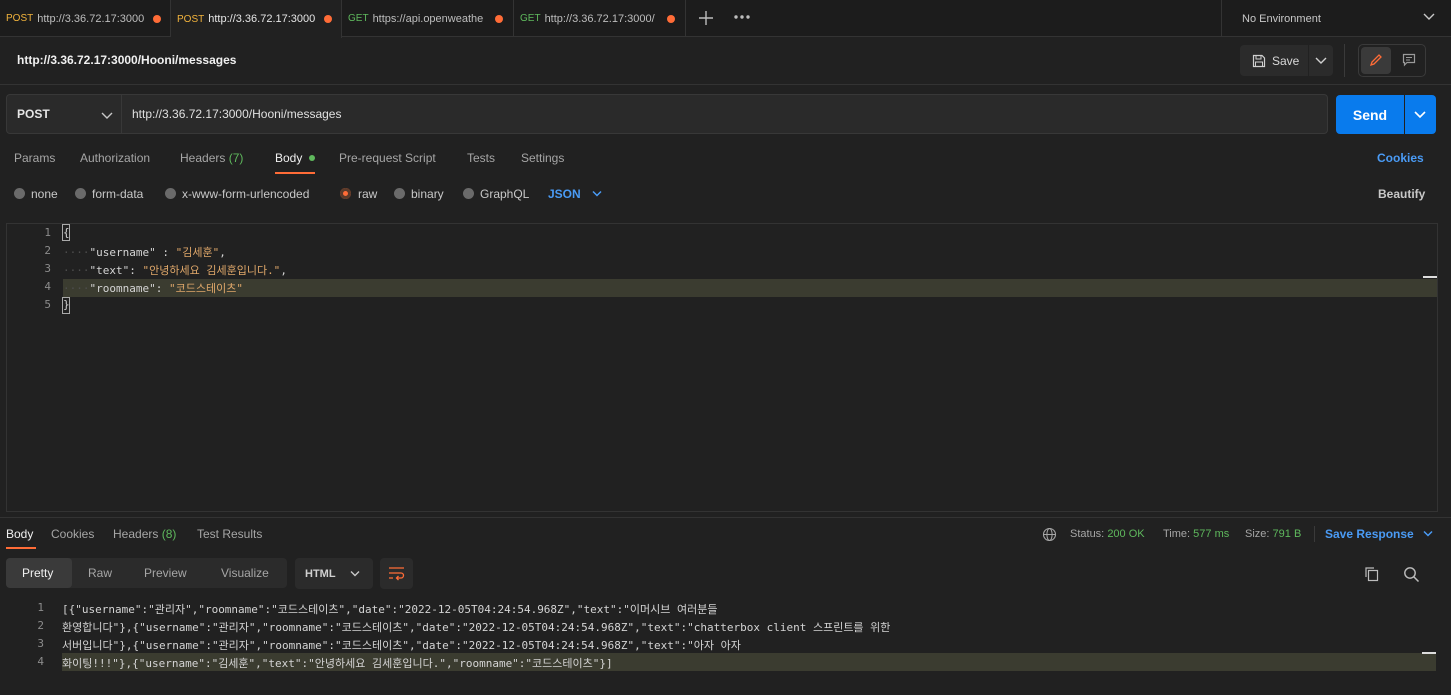 The height and width of the screenshot is (695, 1451). Describe the element at coordinates (1401, 194) in the screenshot. I see `beautify-link: Beautify` at that location.